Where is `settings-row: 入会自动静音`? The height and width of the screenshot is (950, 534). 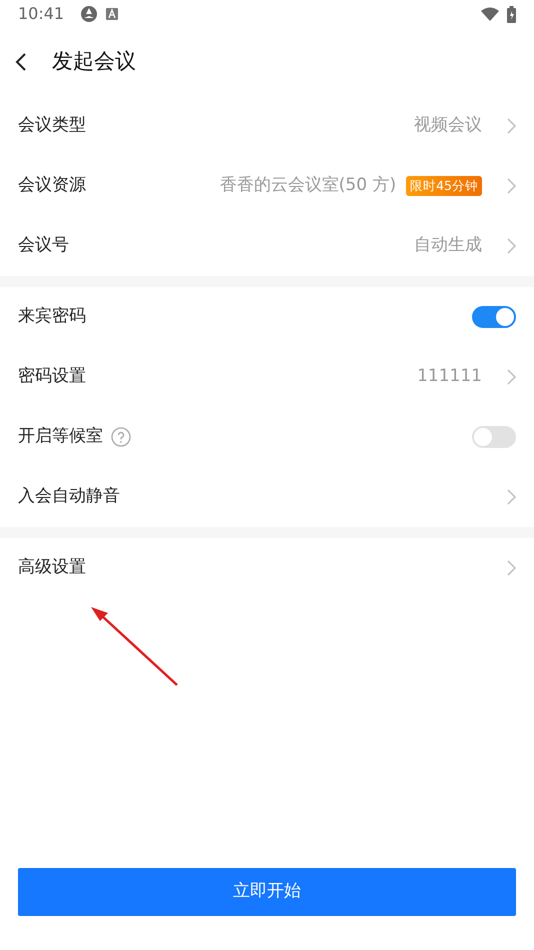 settings-row: 入会自动静音 is located at coordinates (267, 497).